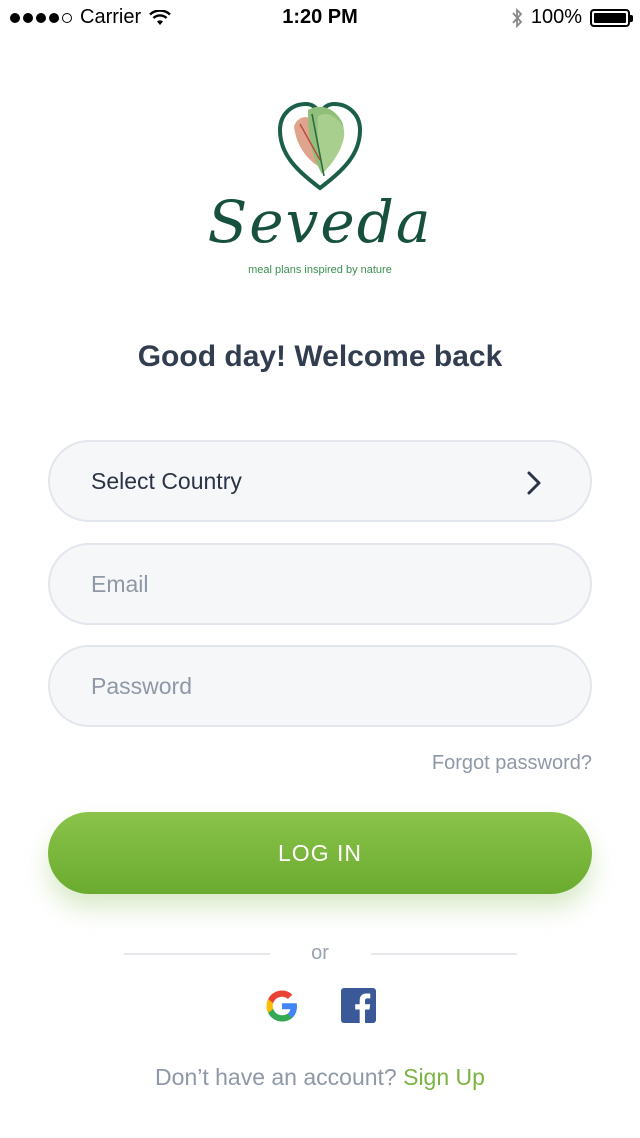 Image resolution: width=640 pixels, height=1138 pixels. Describe the element at coordinates (282, 1006) in the screenshot. I see `google-icon` at that location.